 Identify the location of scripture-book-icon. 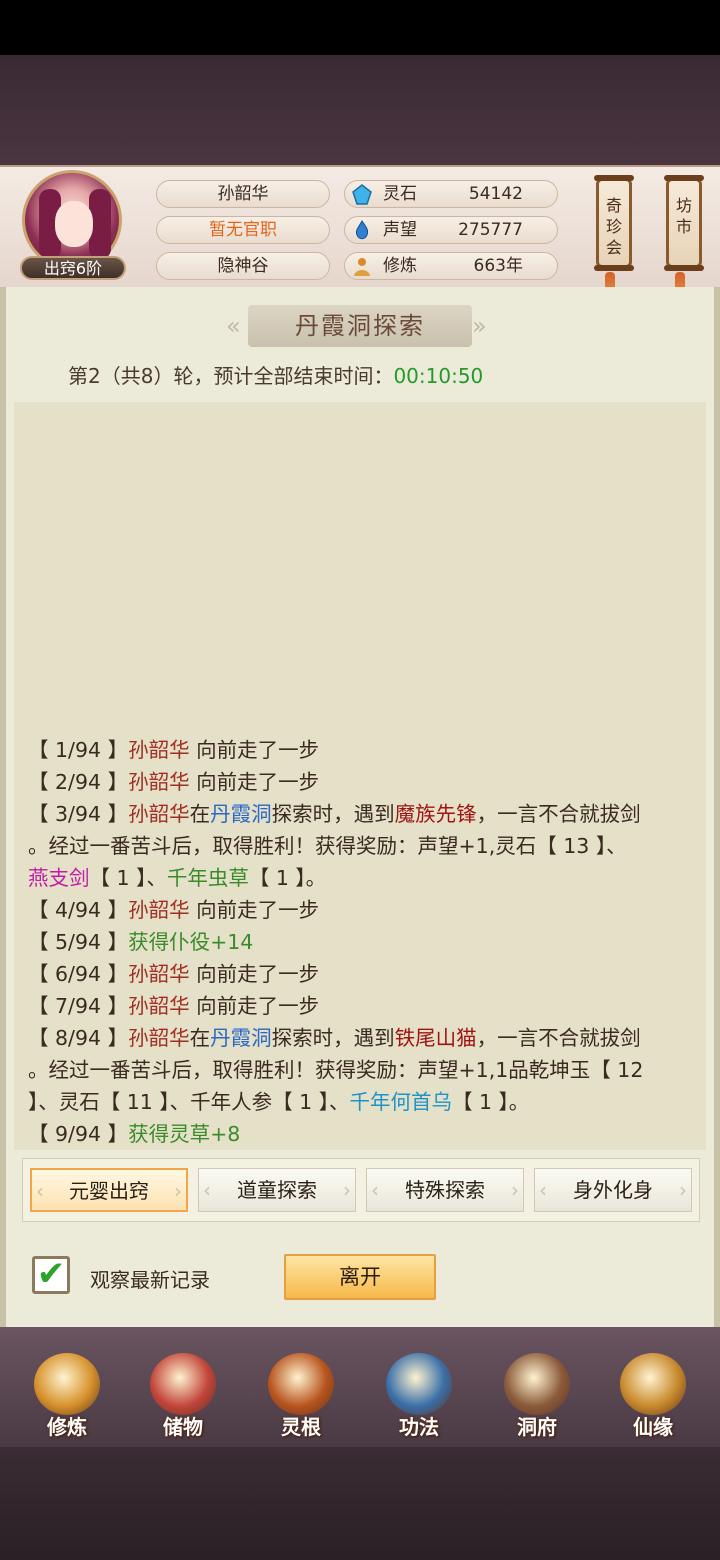
(419, 1384).